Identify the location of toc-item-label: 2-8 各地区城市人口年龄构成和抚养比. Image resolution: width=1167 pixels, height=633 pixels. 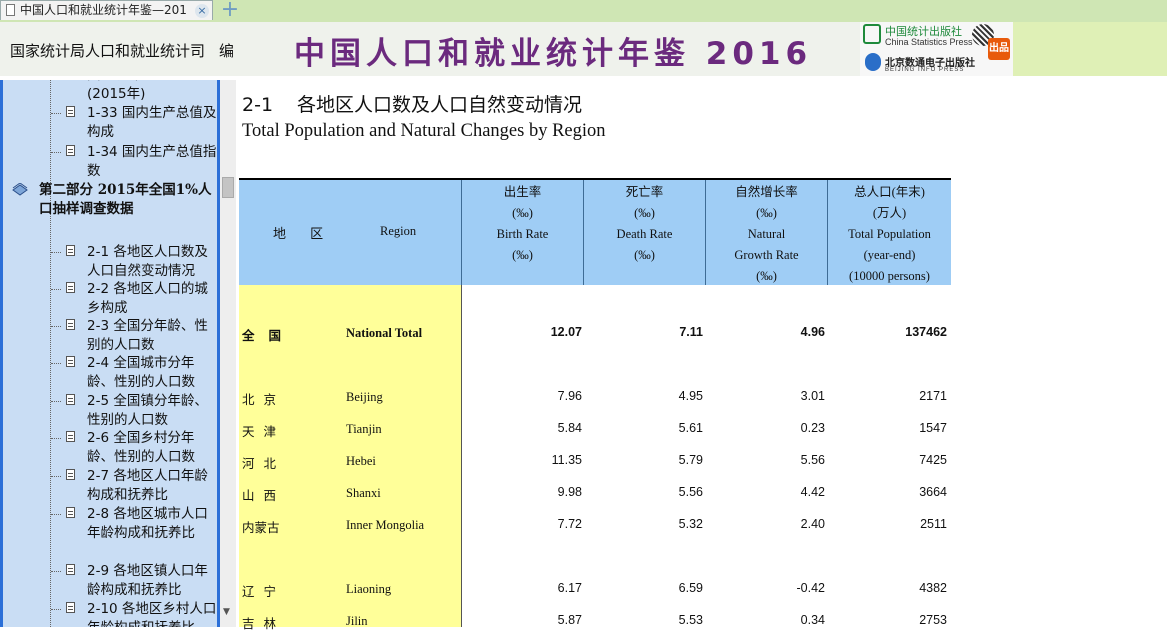
(147, 523).